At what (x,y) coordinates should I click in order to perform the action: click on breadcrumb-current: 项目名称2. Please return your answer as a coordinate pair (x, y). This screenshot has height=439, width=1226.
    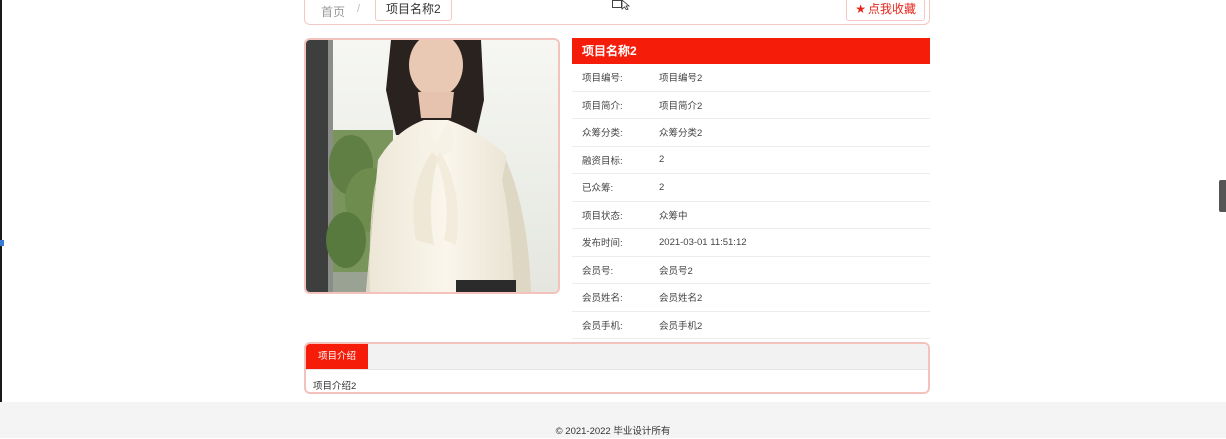
    Looking at the image, I should click on (413, 10).